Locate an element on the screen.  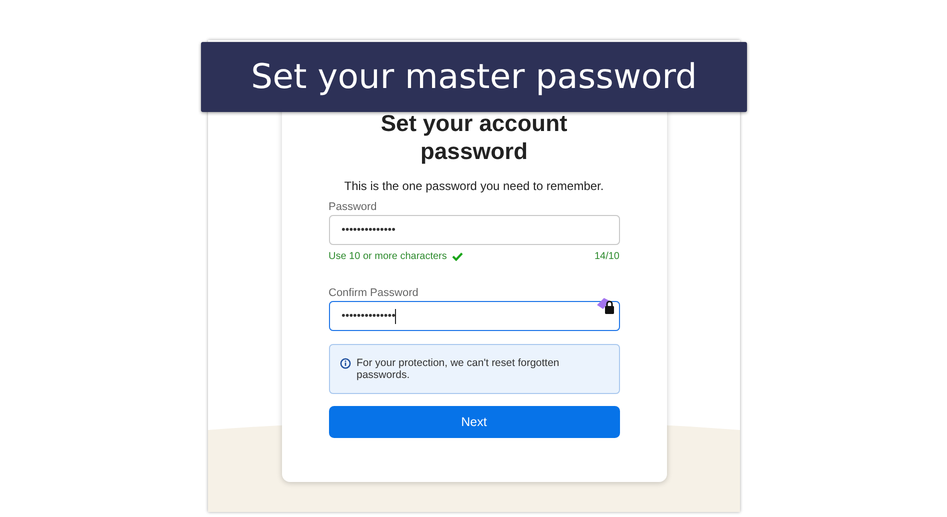
requirement-text: Use 10 or more characters is located at coordinates (387, 256).